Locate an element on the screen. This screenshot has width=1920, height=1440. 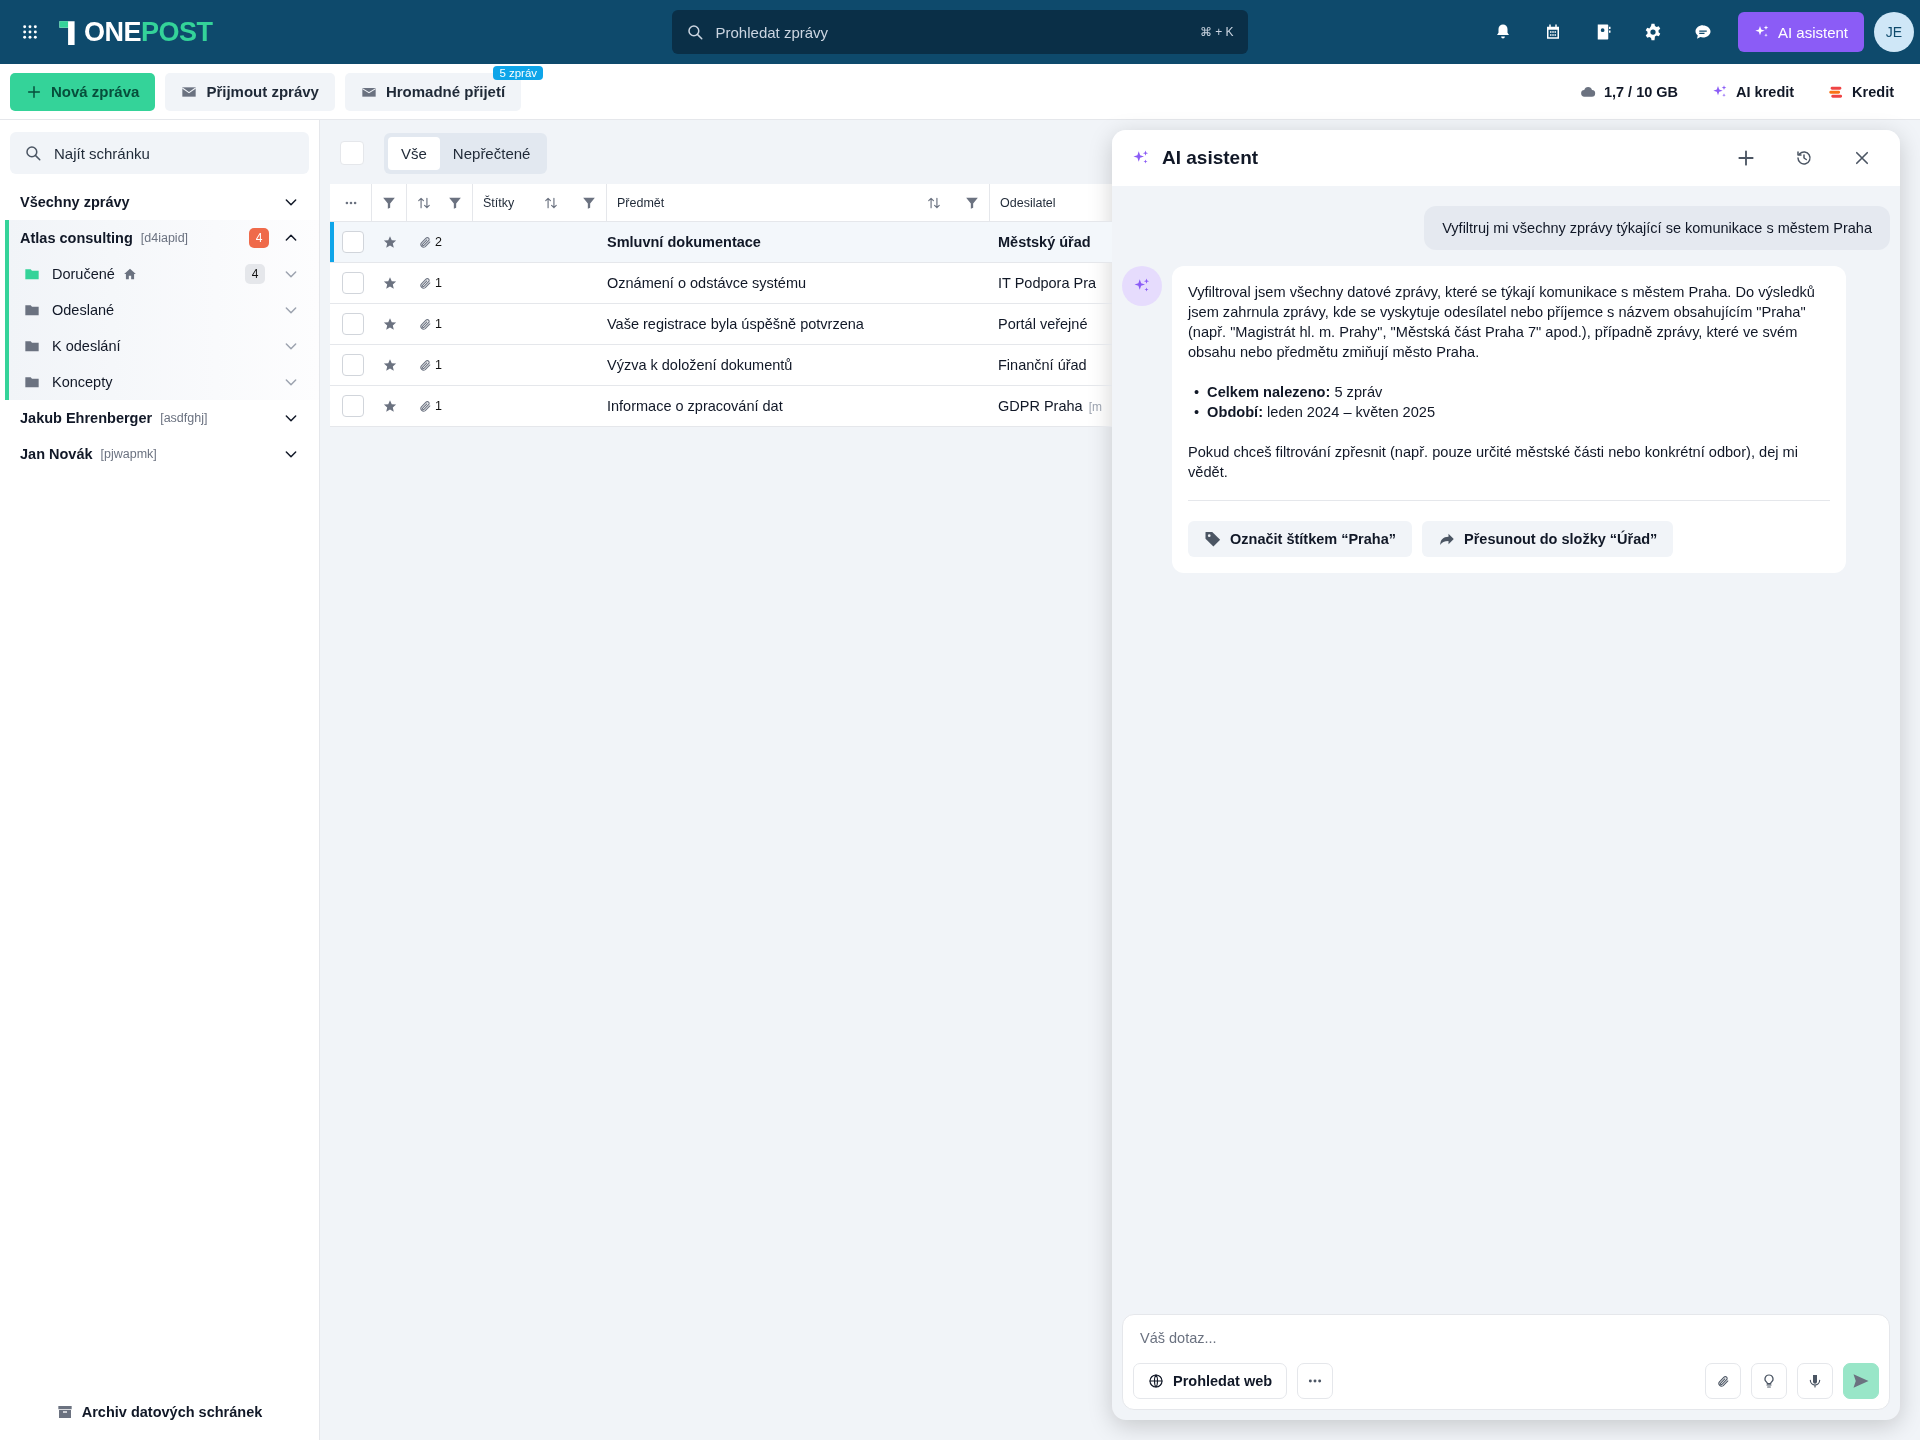
folder-label: Koncepty is located at coordinates (82, 382).